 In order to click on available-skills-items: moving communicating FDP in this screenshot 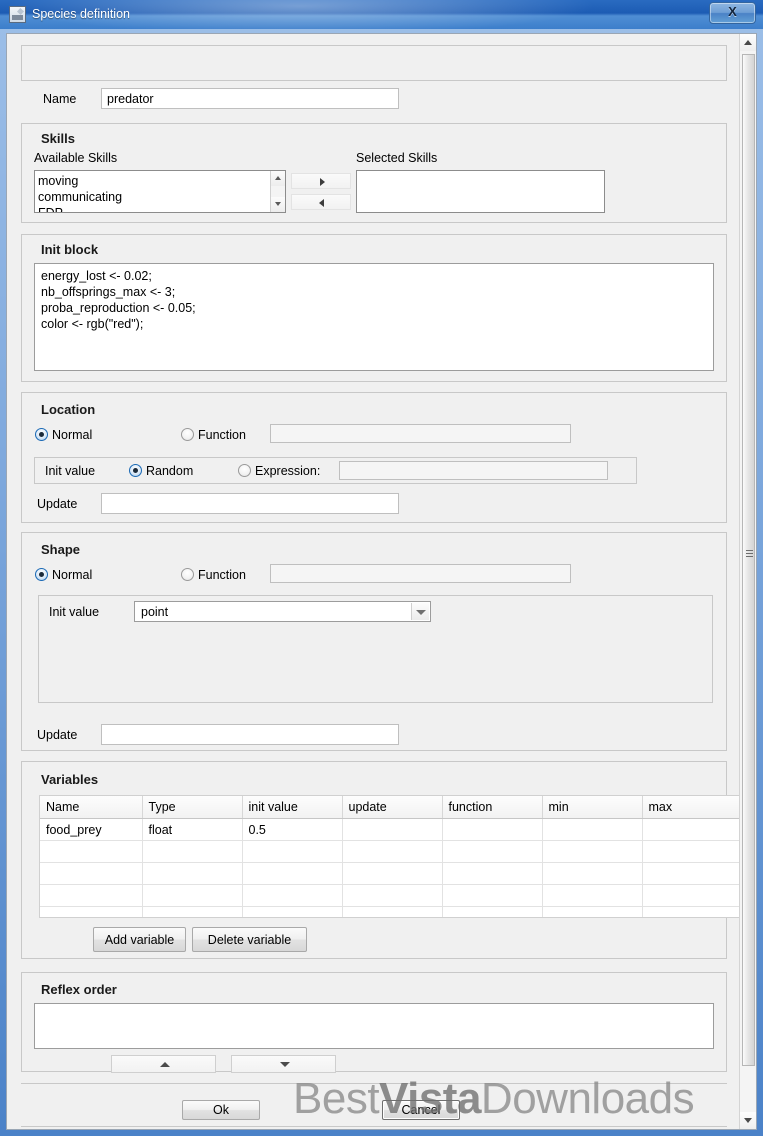, I will do `click(153, 192)`.